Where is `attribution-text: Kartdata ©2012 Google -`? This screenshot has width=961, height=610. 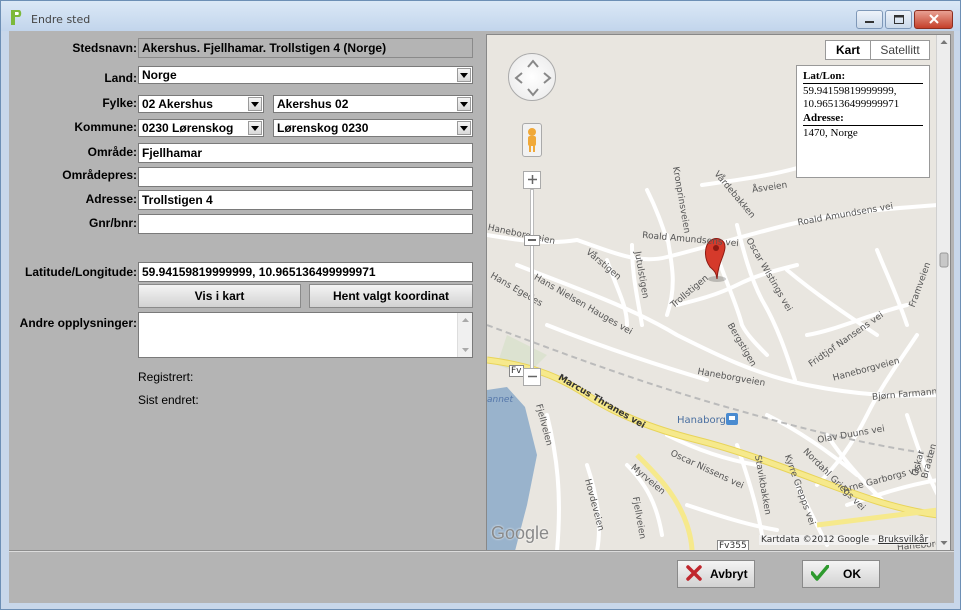
attribution-text: Kartdata ©2012 Google - is located at coordinates (820, 540).